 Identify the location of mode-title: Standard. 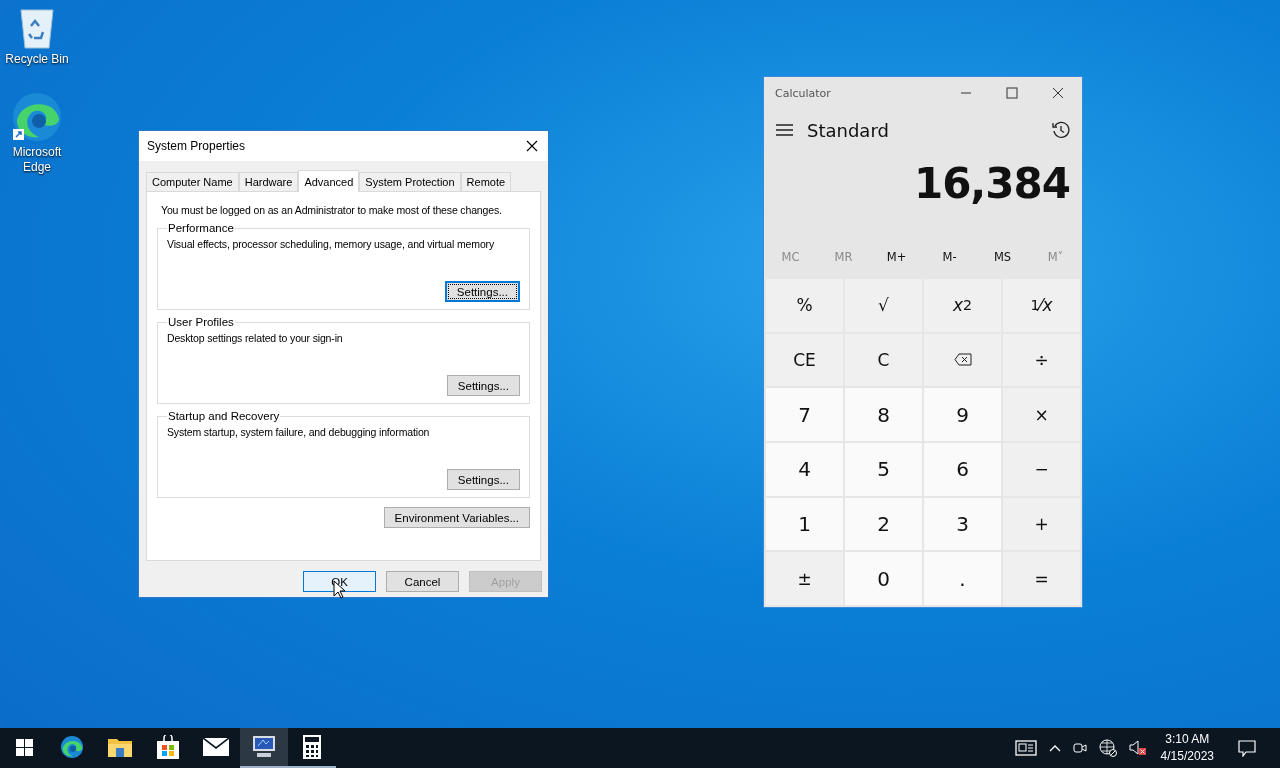
(848, 130).